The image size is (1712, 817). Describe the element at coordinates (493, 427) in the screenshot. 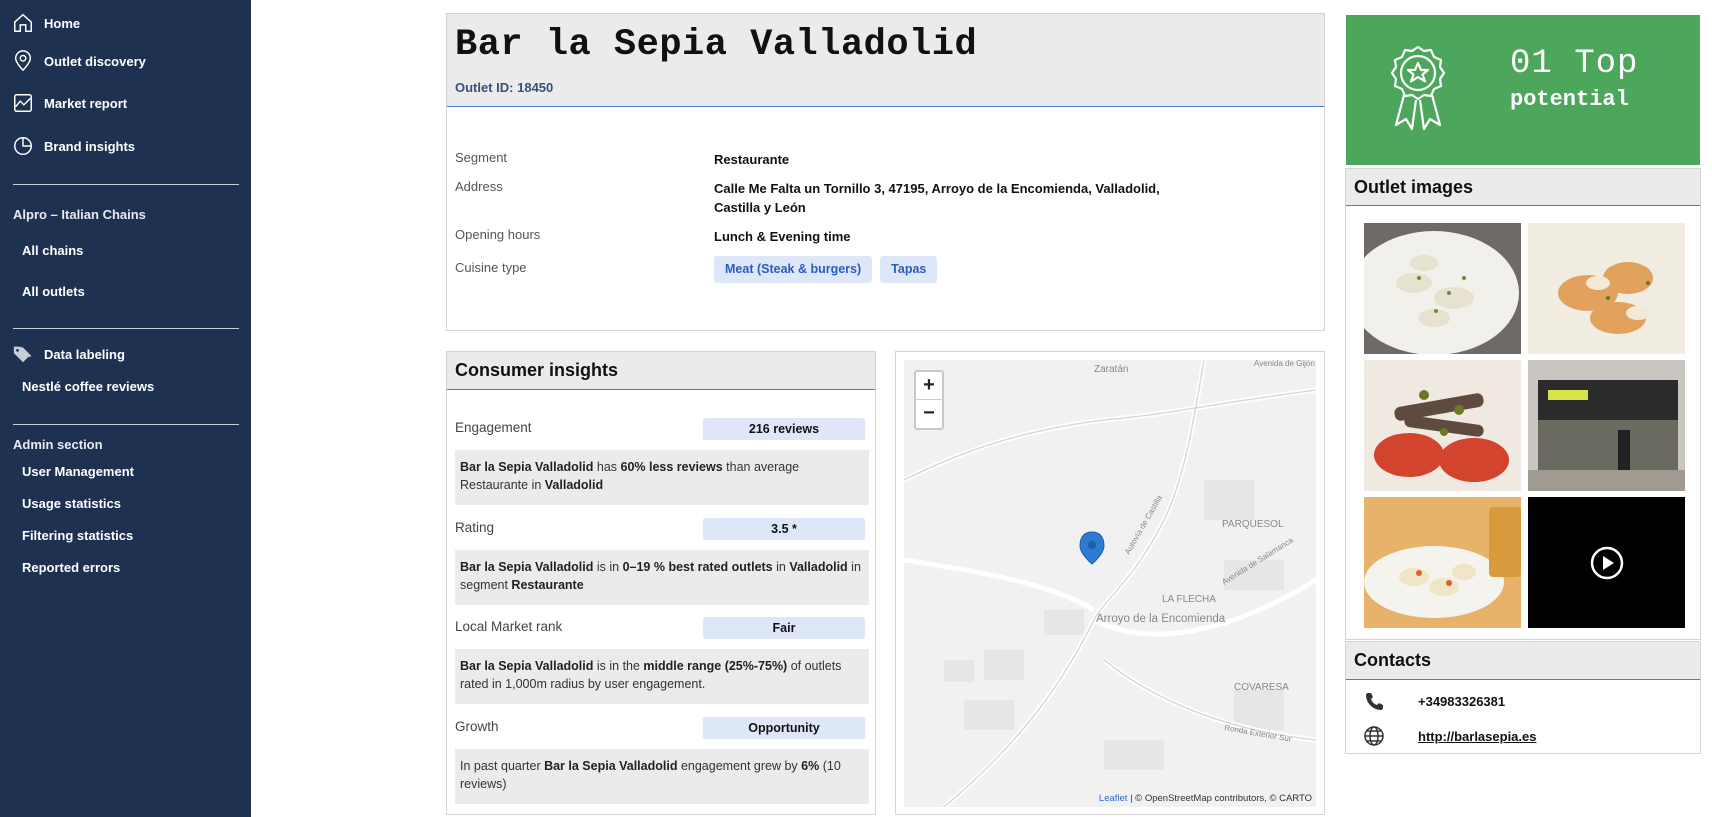

I see `engagement-label: Engagement` at that location.